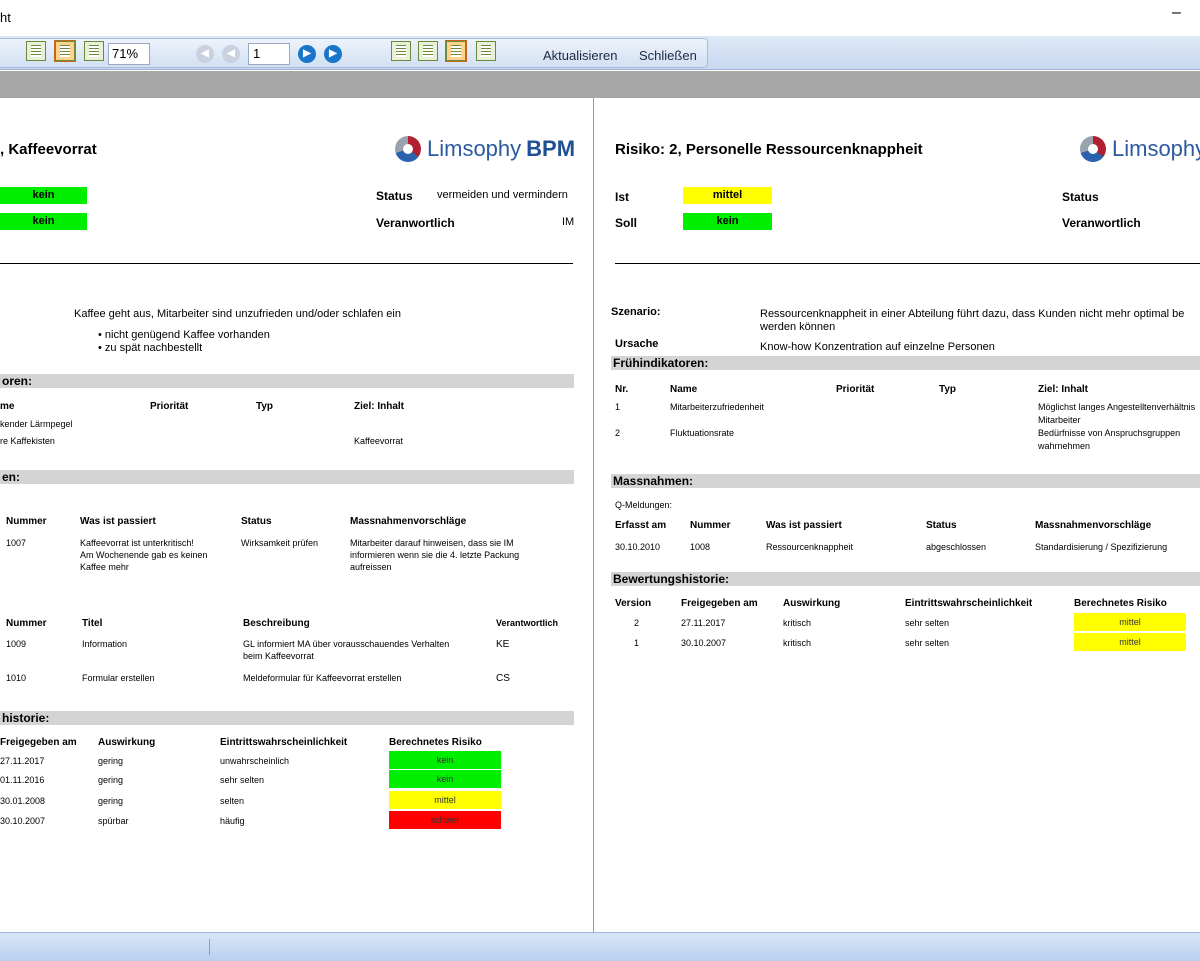 Image resolution: width=1200 pixels, height=961 pixels. What do you see at coordinates (231, 54) in the screenshot?
I see `prev-page-icon: ◀` at bounding box center [231, 54].